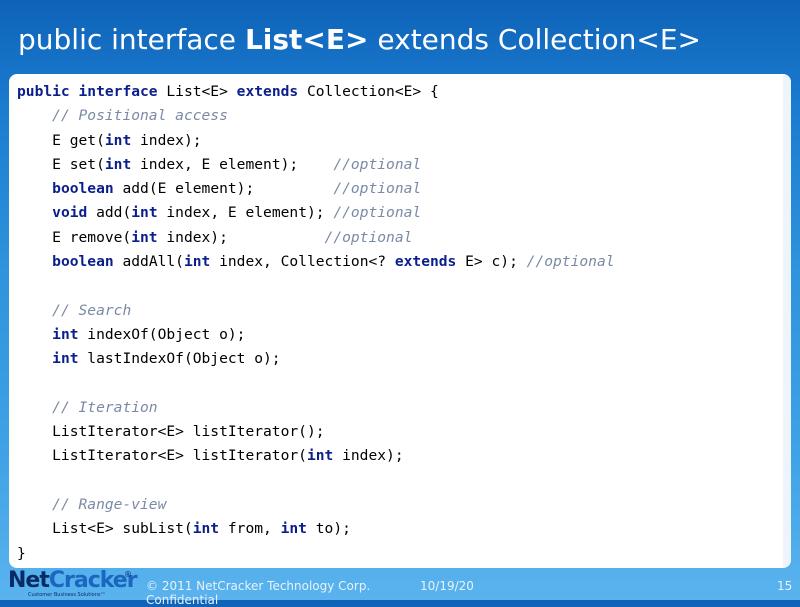  Describe the element at coordinates (328, 529) in the screenshot. I see `code-text: to);` at that location.